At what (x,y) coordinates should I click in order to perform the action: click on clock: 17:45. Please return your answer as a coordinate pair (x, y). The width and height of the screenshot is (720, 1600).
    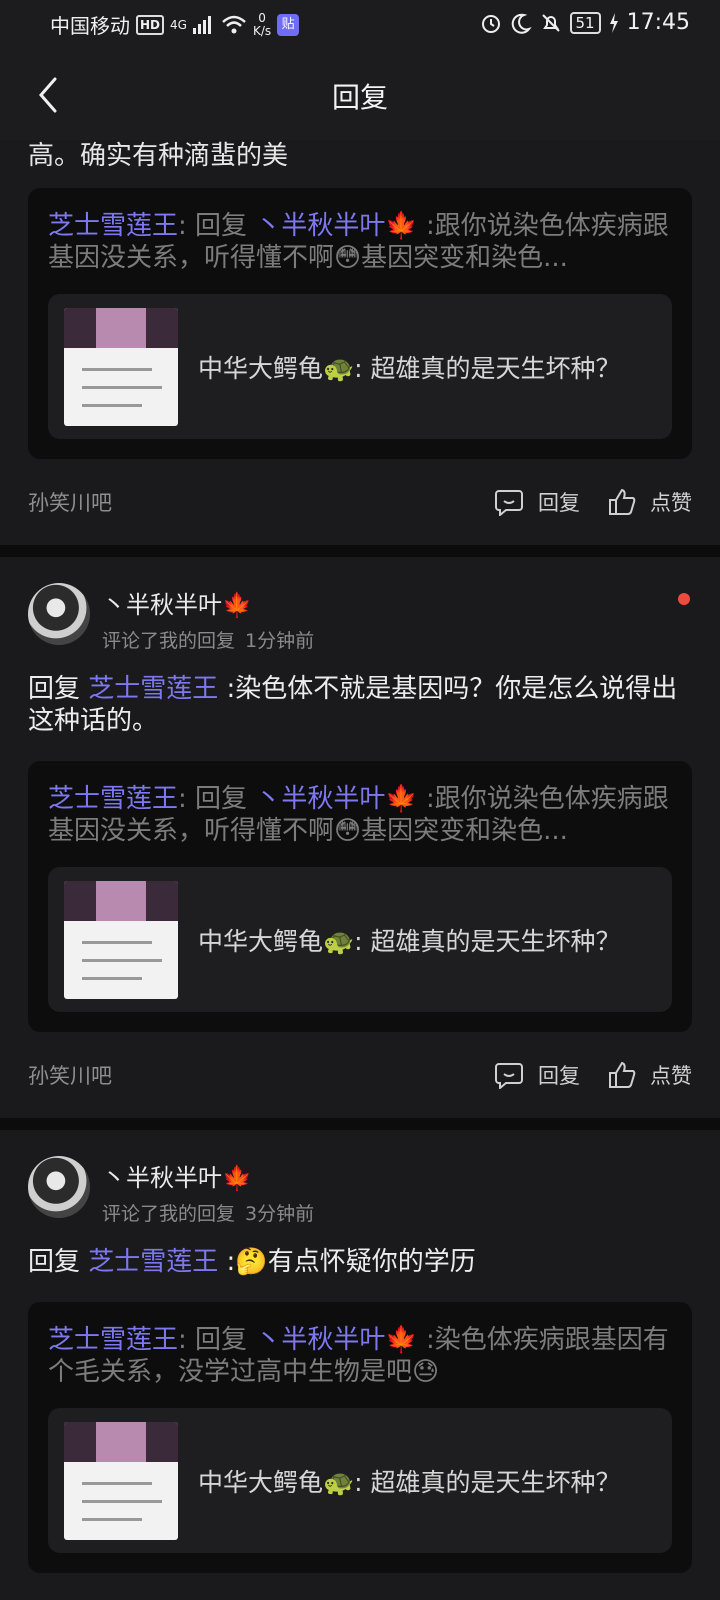
    Looking at the image, I should click on (658, 22).